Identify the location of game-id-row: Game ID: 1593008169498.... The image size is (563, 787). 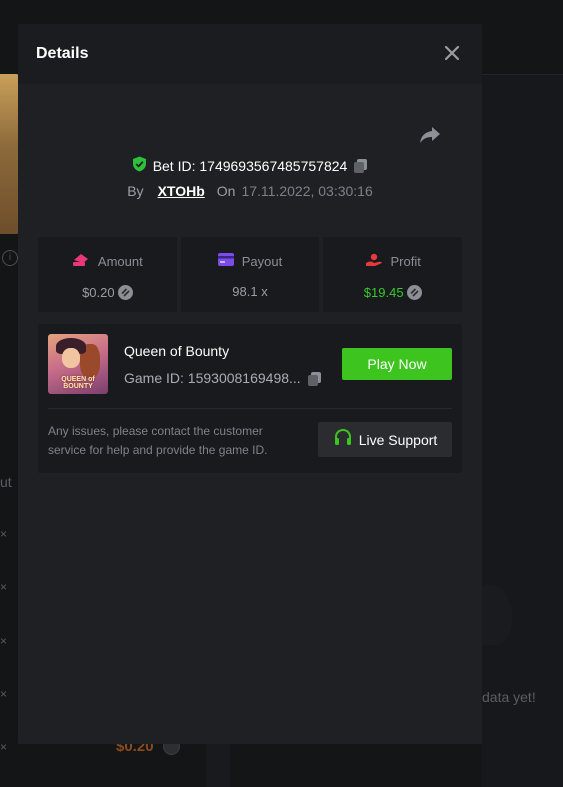
(223, 378).